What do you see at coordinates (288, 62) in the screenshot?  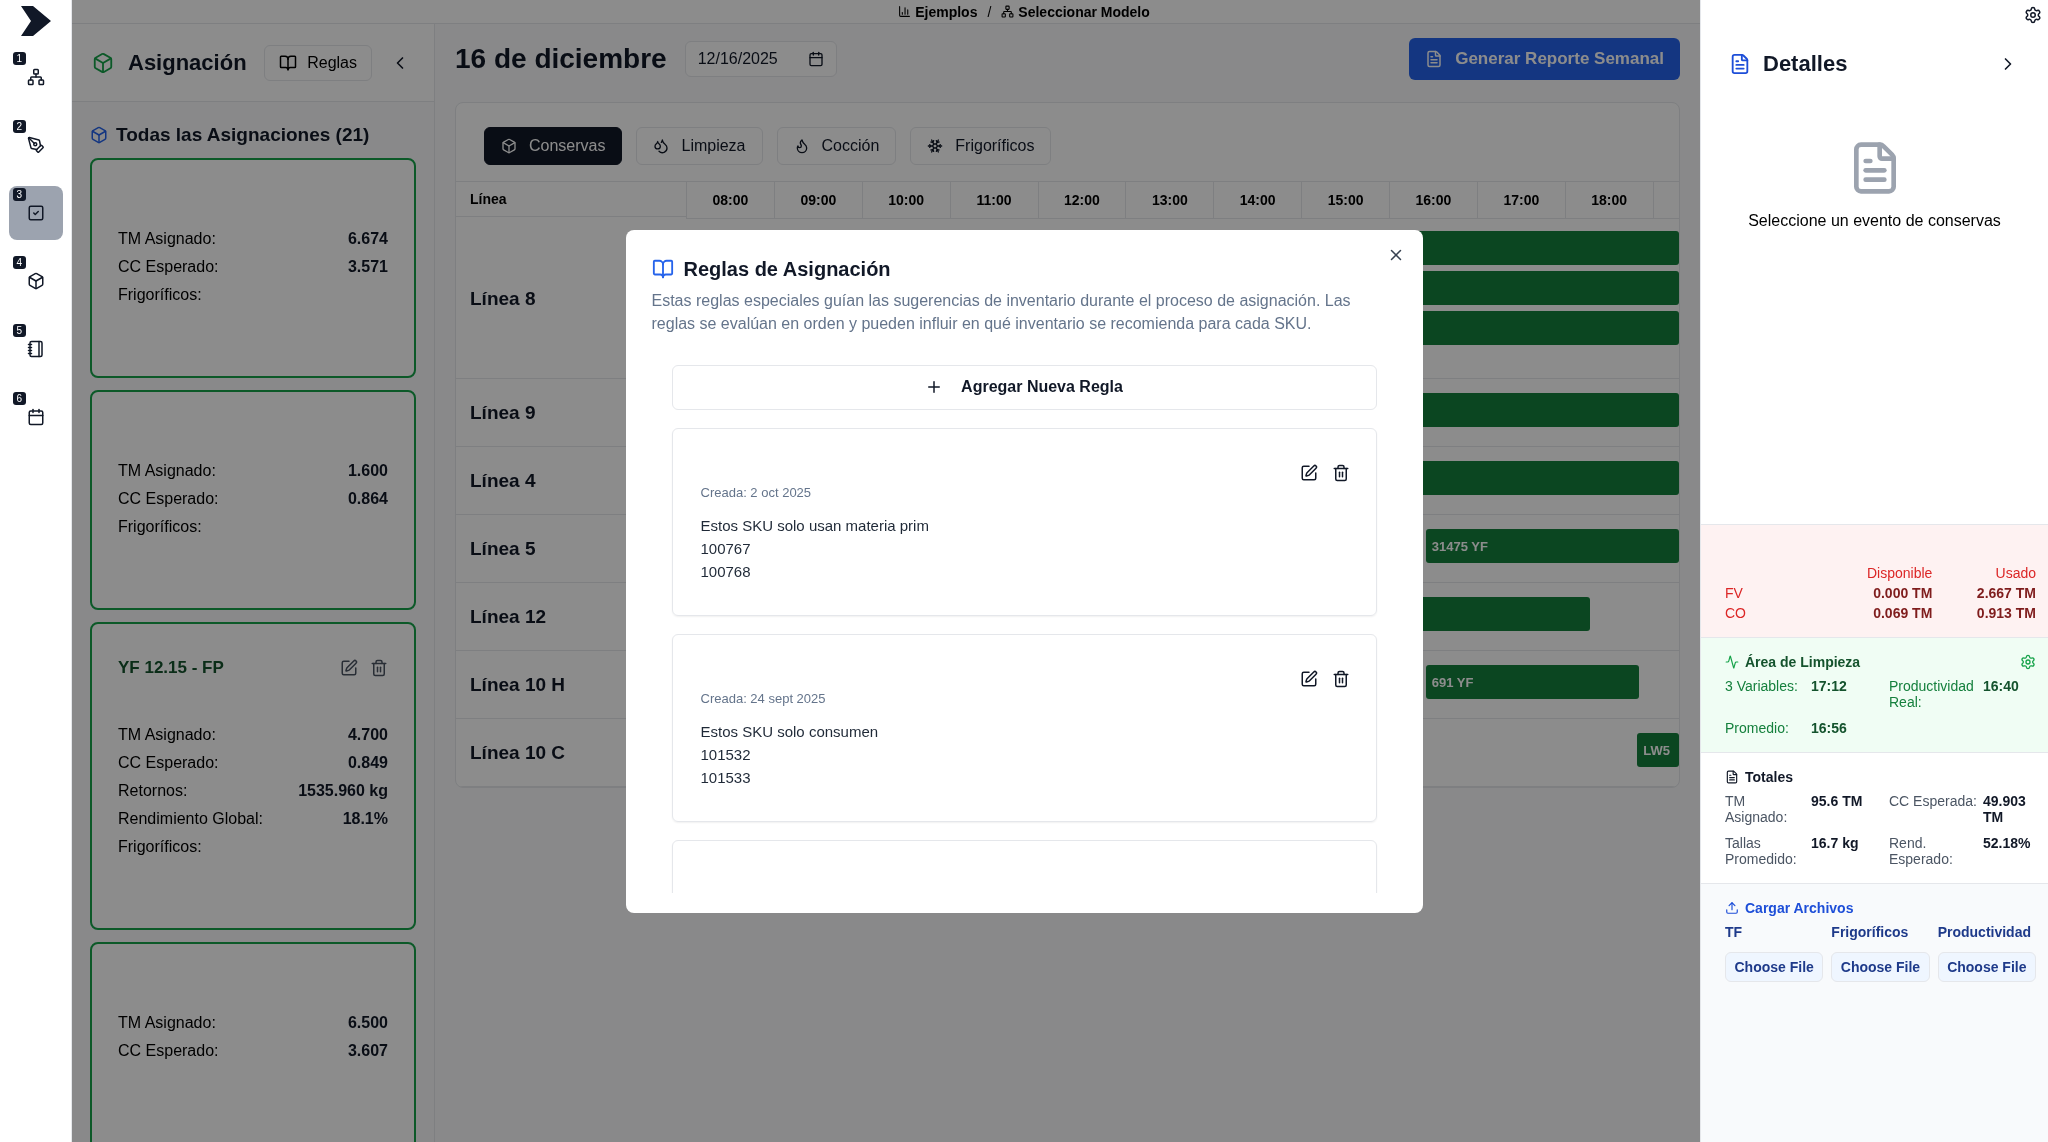 I see `book-icon` at bounding box center [288, 62].